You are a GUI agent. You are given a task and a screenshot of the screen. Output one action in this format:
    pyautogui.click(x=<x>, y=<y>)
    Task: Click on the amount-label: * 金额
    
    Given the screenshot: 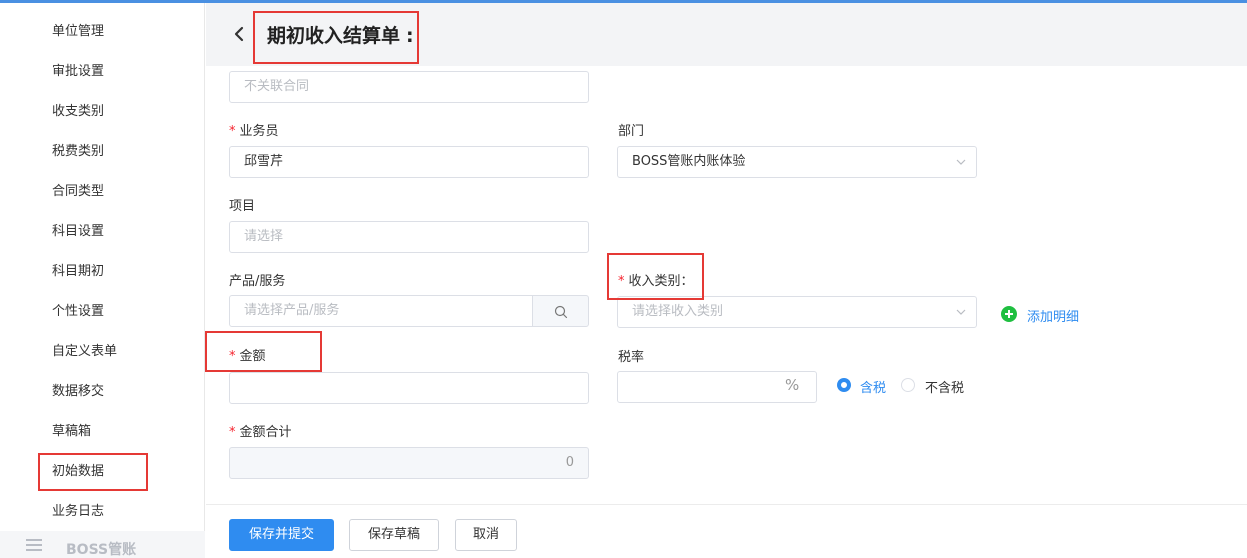 What is the action you would take?
    pyautogui.click(x=247, y=356)
    